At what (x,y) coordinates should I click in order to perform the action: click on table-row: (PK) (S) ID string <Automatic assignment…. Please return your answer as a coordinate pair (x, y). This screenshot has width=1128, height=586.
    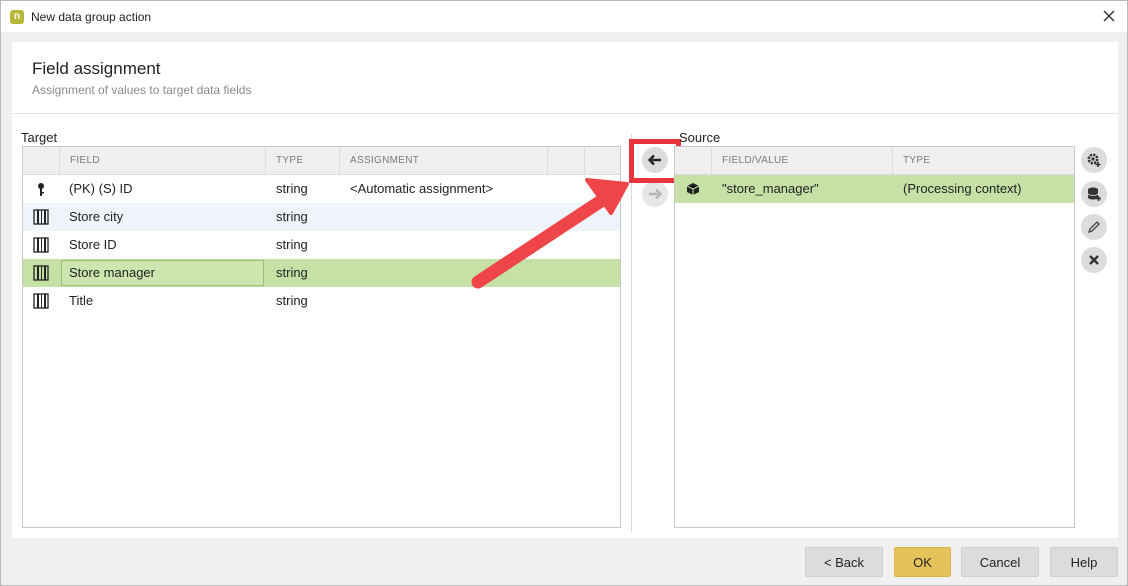
    Looking at the image, I should click on (321, 189).